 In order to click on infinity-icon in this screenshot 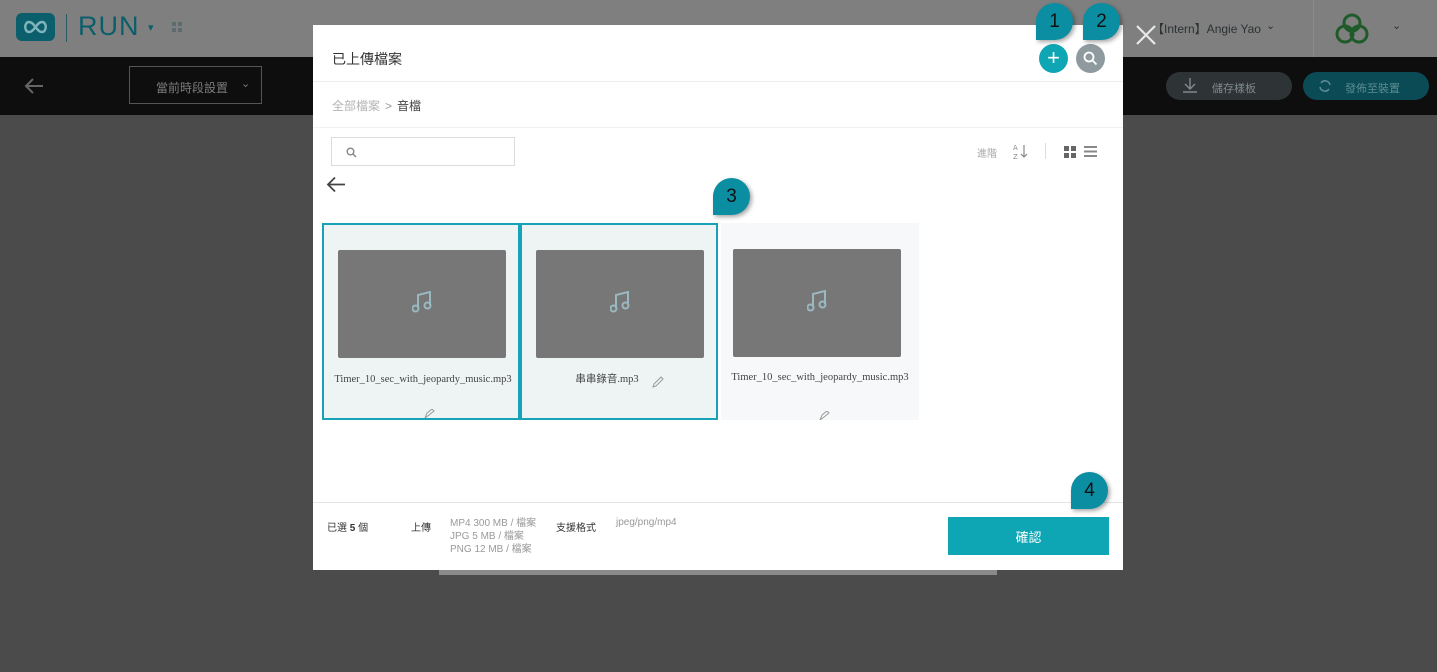, I will do `click(35, 27)`.